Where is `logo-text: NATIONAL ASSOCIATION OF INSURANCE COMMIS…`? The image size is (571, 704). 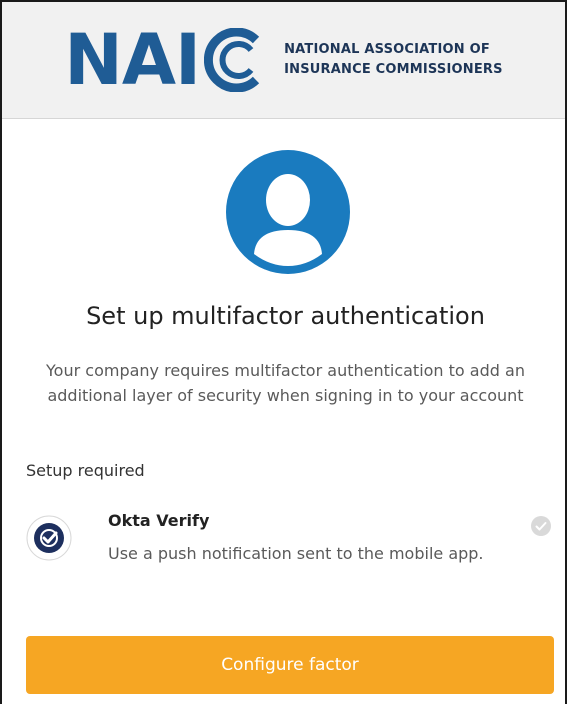
logo-text: NATIONAL ASSOCIATION OF INSURANCE COMMIS… is located at coordinates (393, 60).